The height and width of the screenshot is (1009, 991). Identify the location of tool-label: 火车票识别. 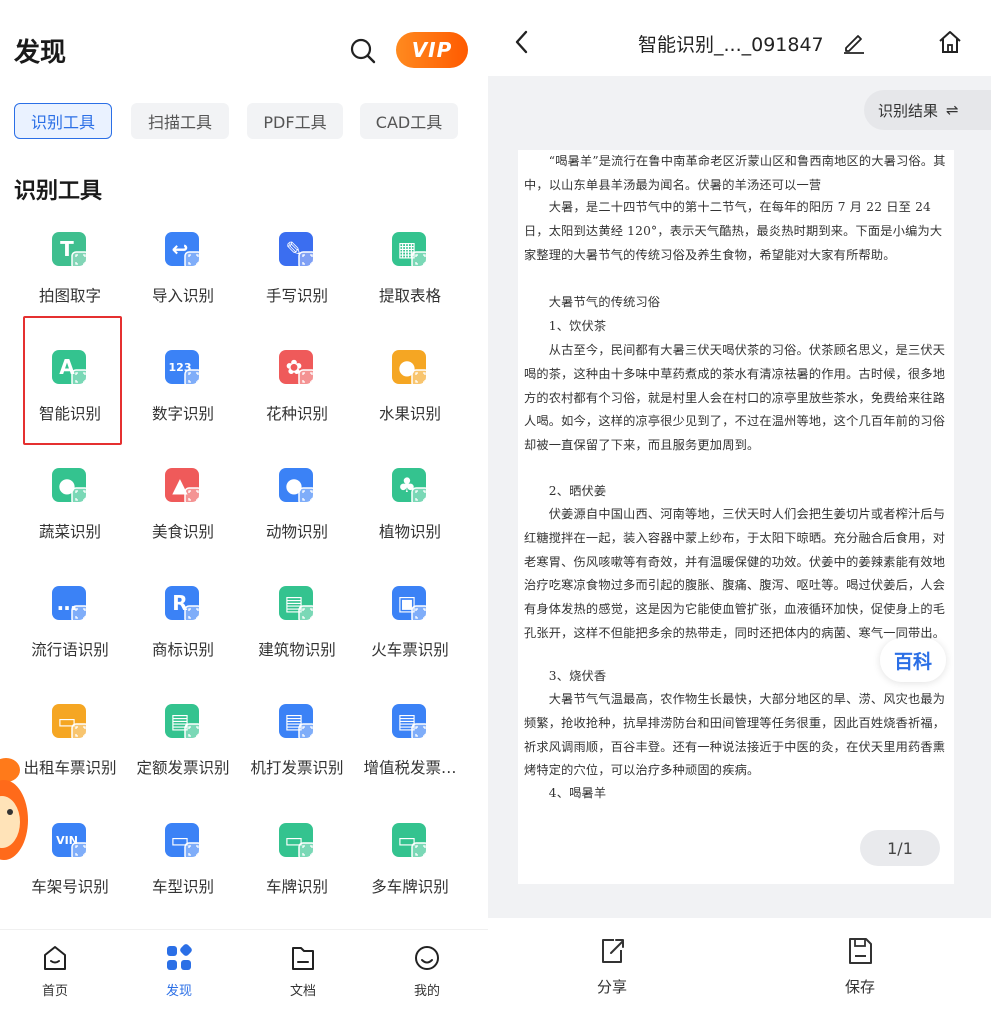
(410, 650).